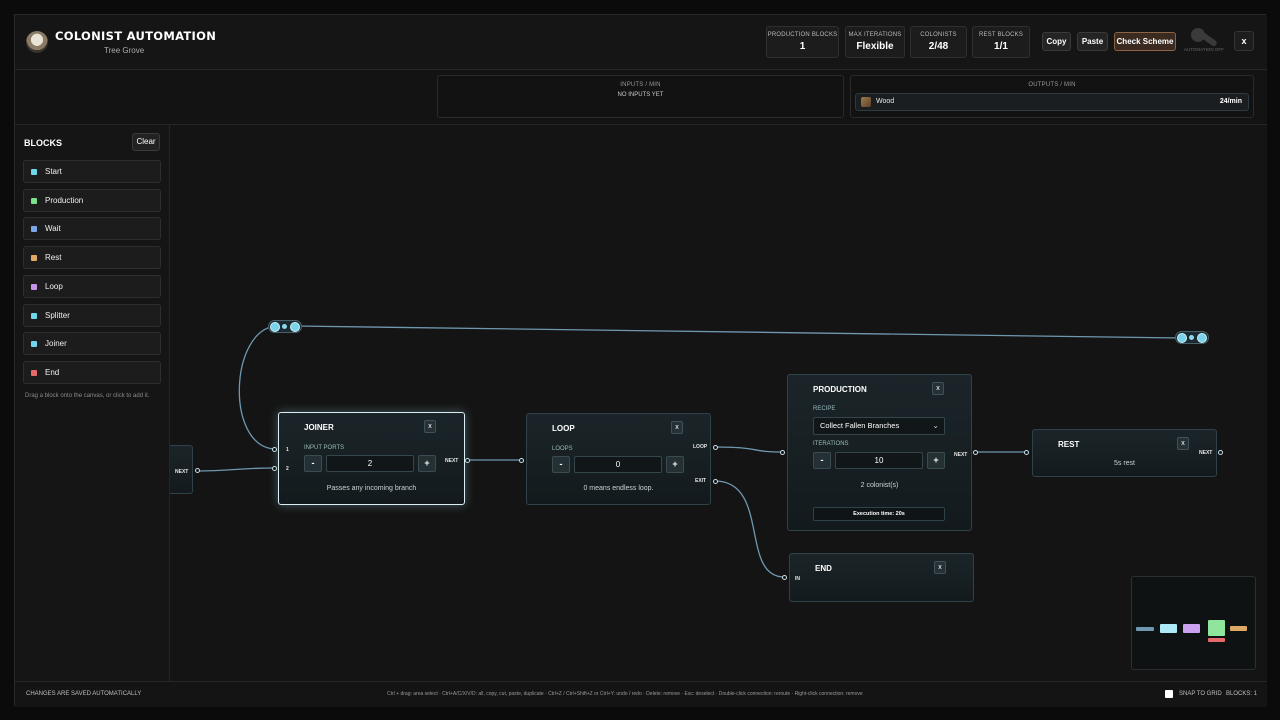  I want to click on joiner-decrement-button: -, so click(313, 463).